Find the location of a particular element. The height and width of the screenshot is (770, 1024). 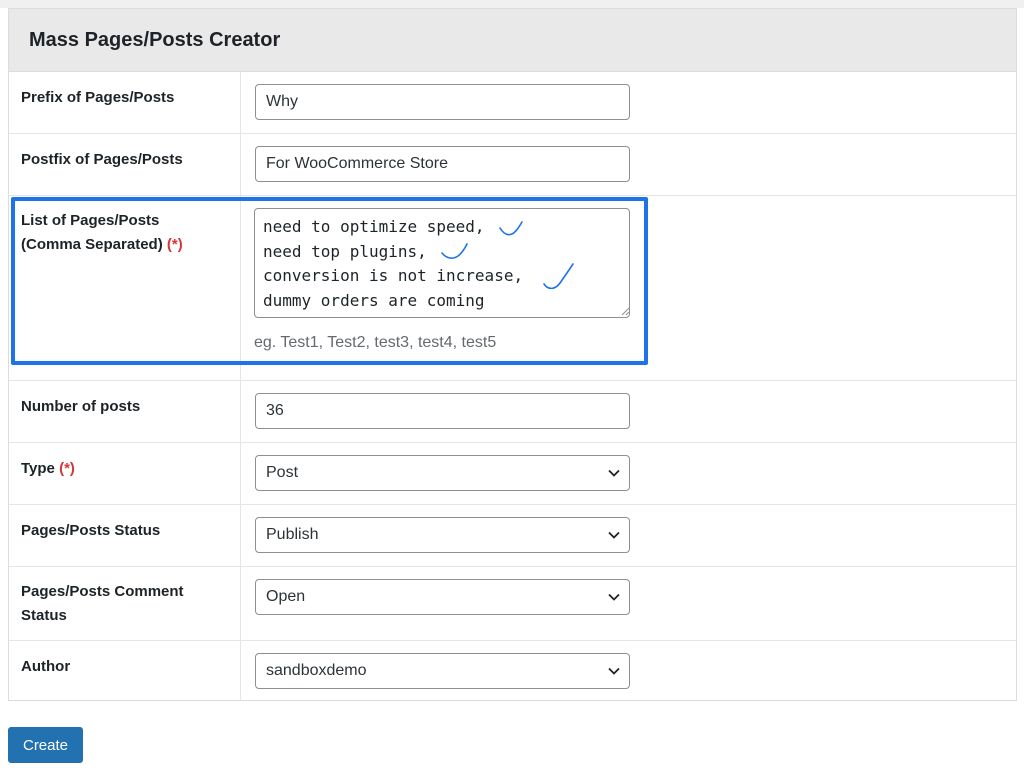

status-row: Pages/Posts Status Publish is located at coordinates (512, 536).